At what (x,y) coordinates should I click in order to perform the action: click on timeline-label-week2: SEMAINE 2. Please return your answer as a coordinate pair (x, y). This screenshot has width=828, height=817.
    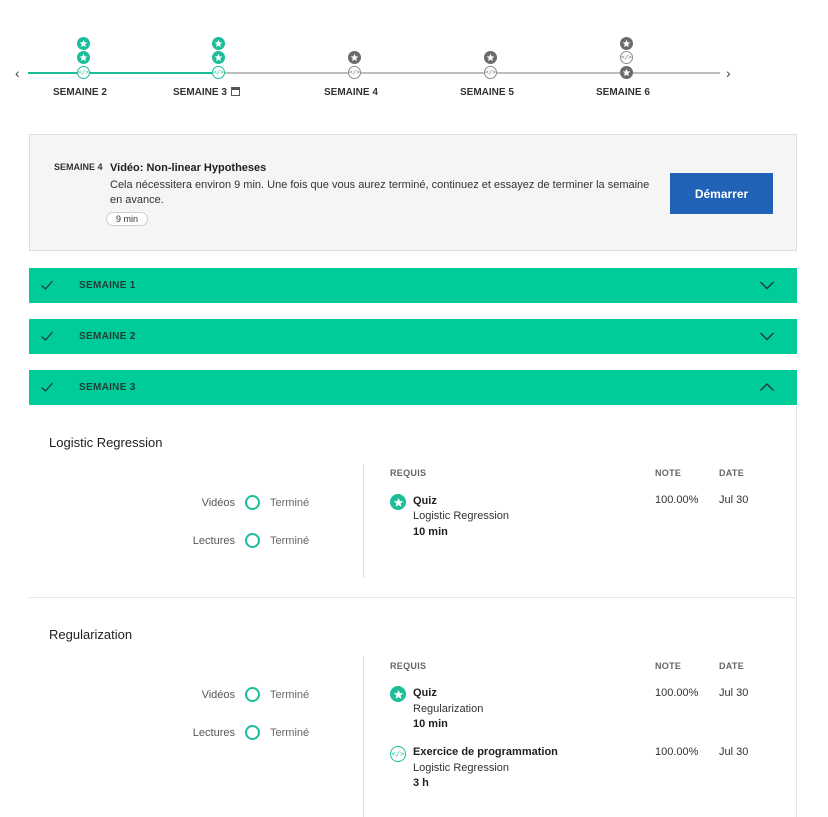
    Looking at the image, I should click on (80, 92).